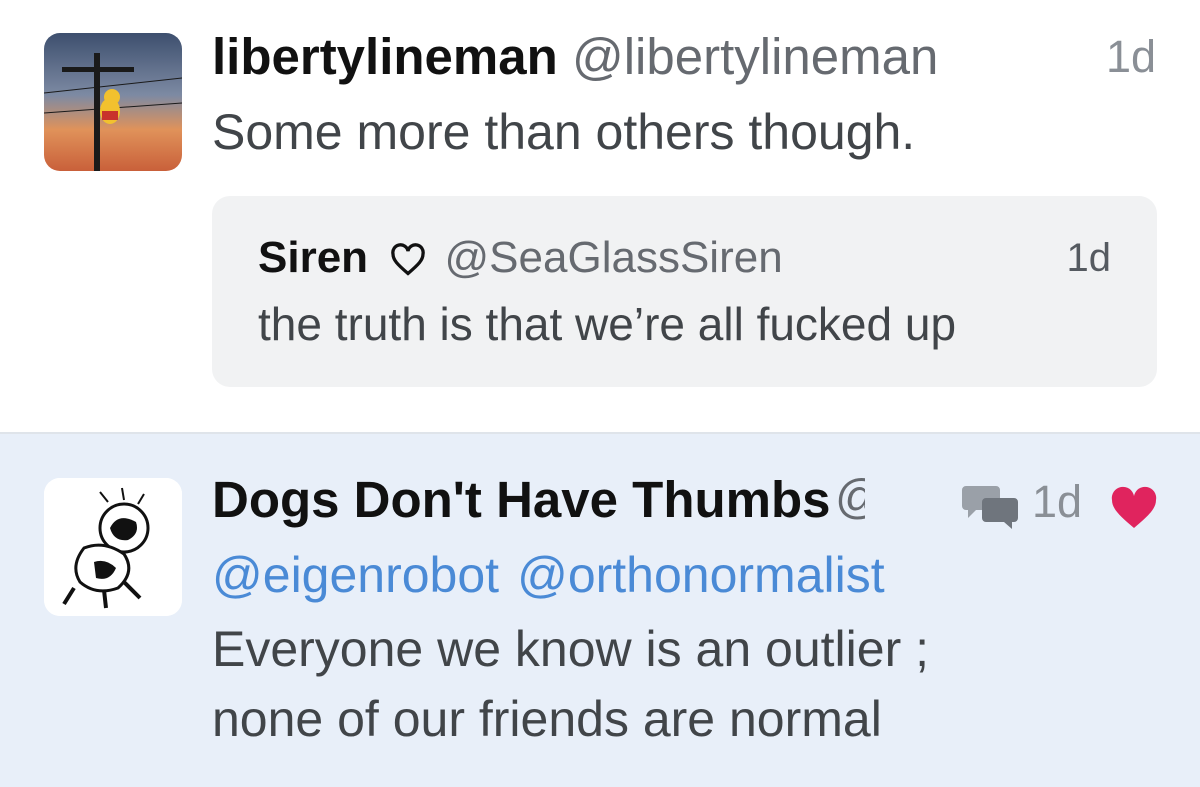 The width and height of the screenshot is (1200, 787). I want to click on quoted-author: Siren @SeaGlassSiren, so click(520, 258).